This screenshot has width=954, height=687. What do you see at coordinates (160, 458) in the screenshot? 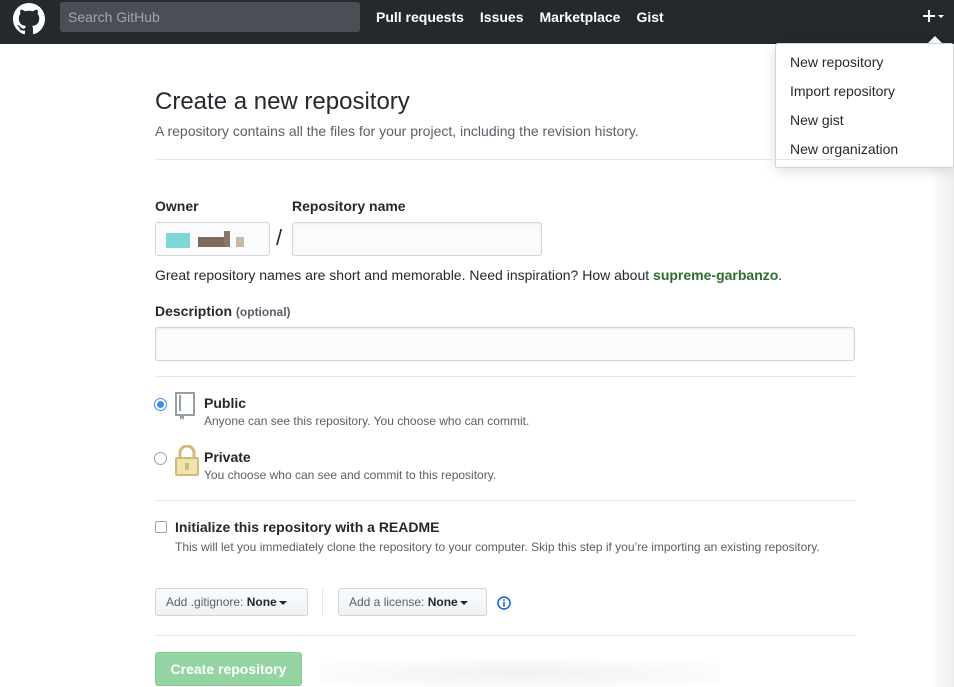
I see `private-radio` at bounding box center [160, 458].